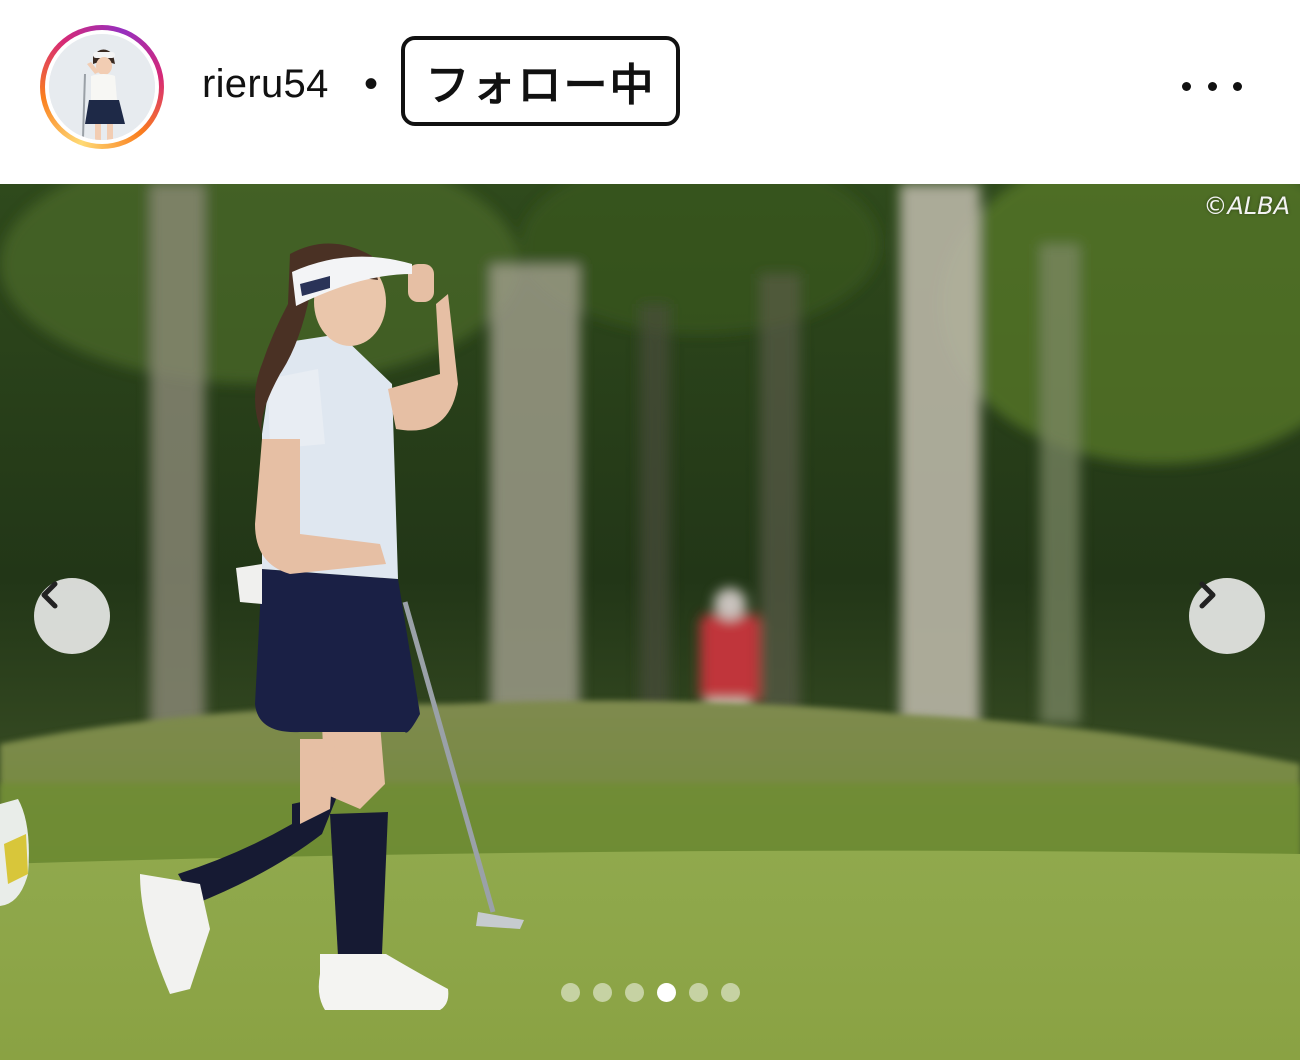 This screenshot has width=1300, height=1060. What do you see at coordinates (49, 595) in the screenshot?
I see `chevron-left-icon` at bounding box center [49, 595].